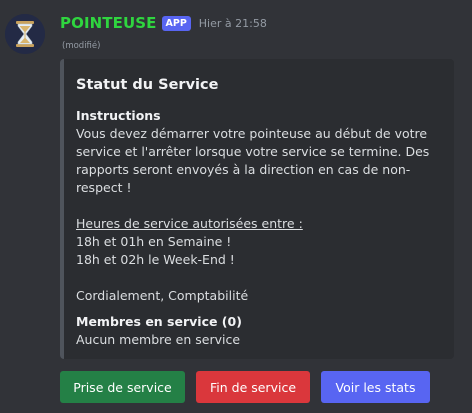  What do you see at coordinates (118, 115) in the screenshot?
I see `instructions-title: Instructions` at bounding box center [118, 115].